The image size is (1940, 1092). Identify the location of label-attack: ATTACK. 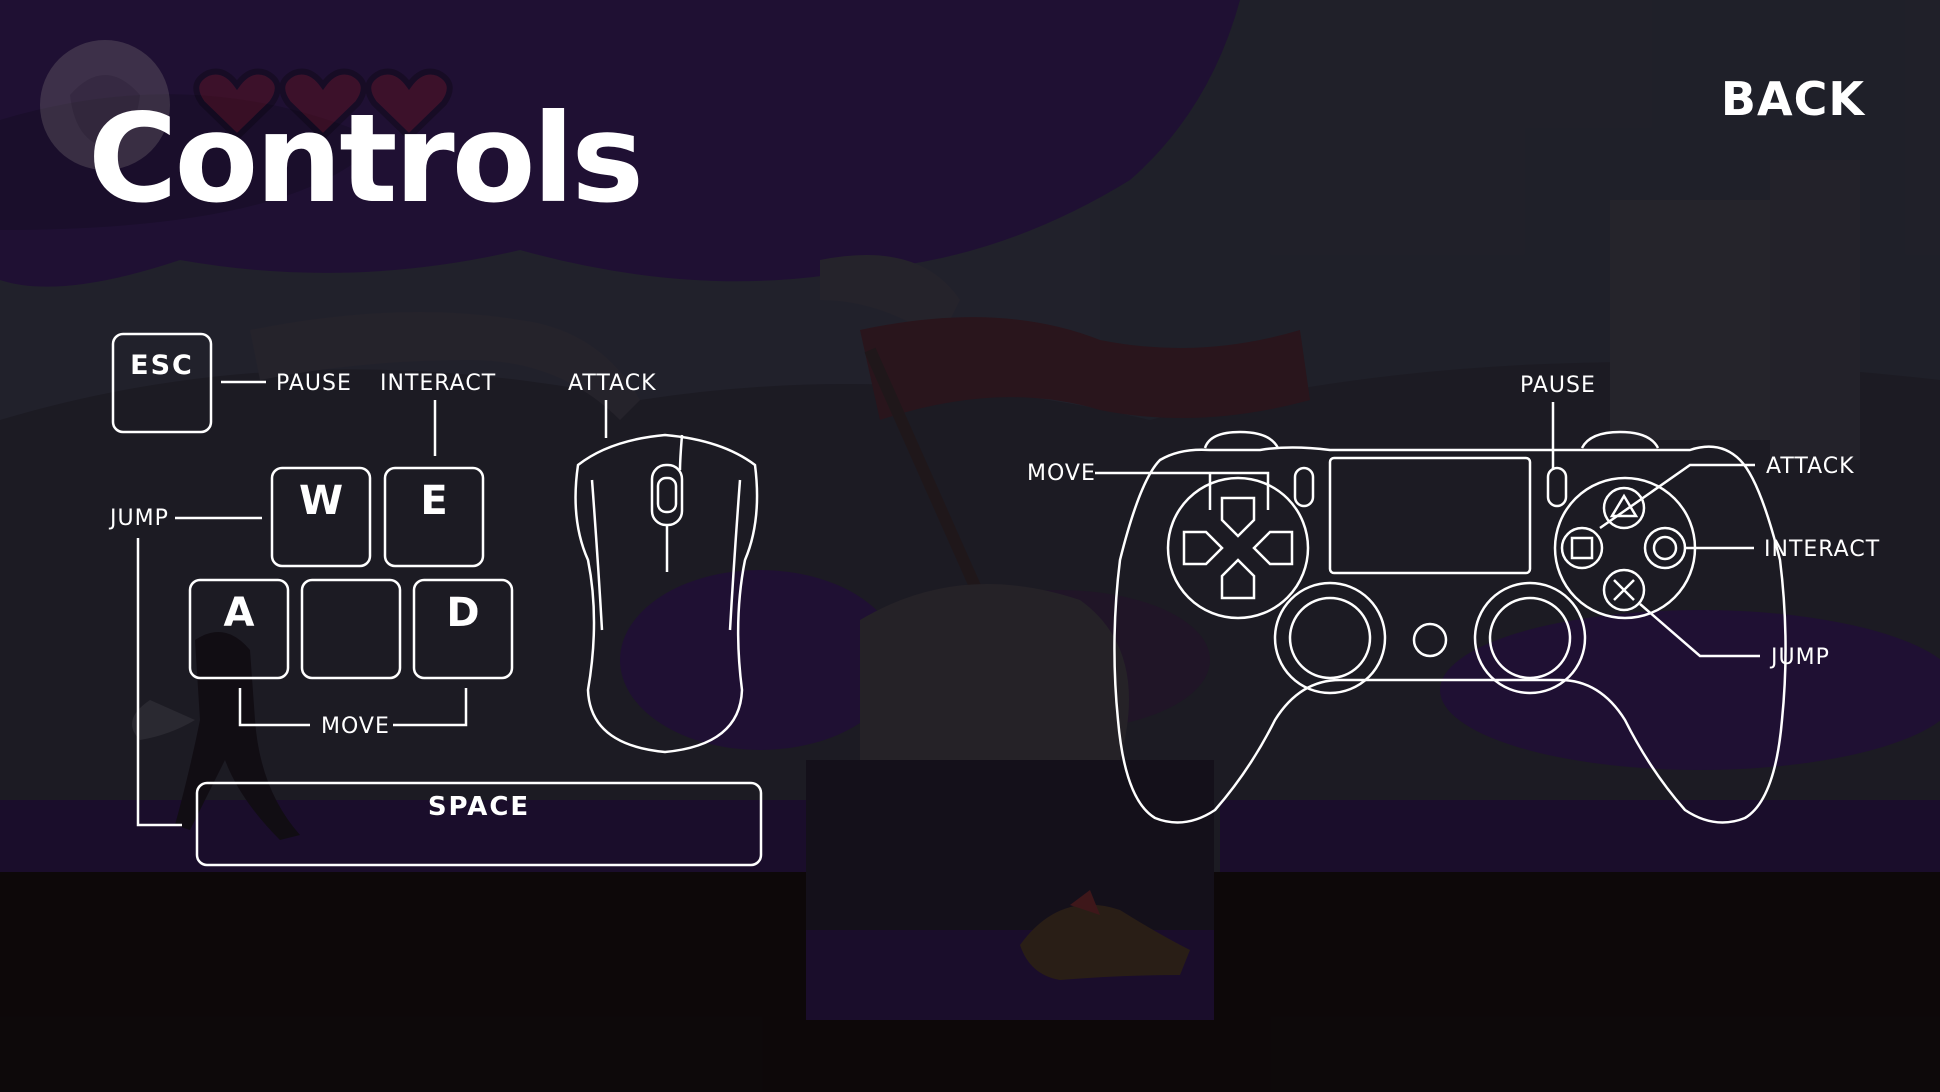
(612, 383).